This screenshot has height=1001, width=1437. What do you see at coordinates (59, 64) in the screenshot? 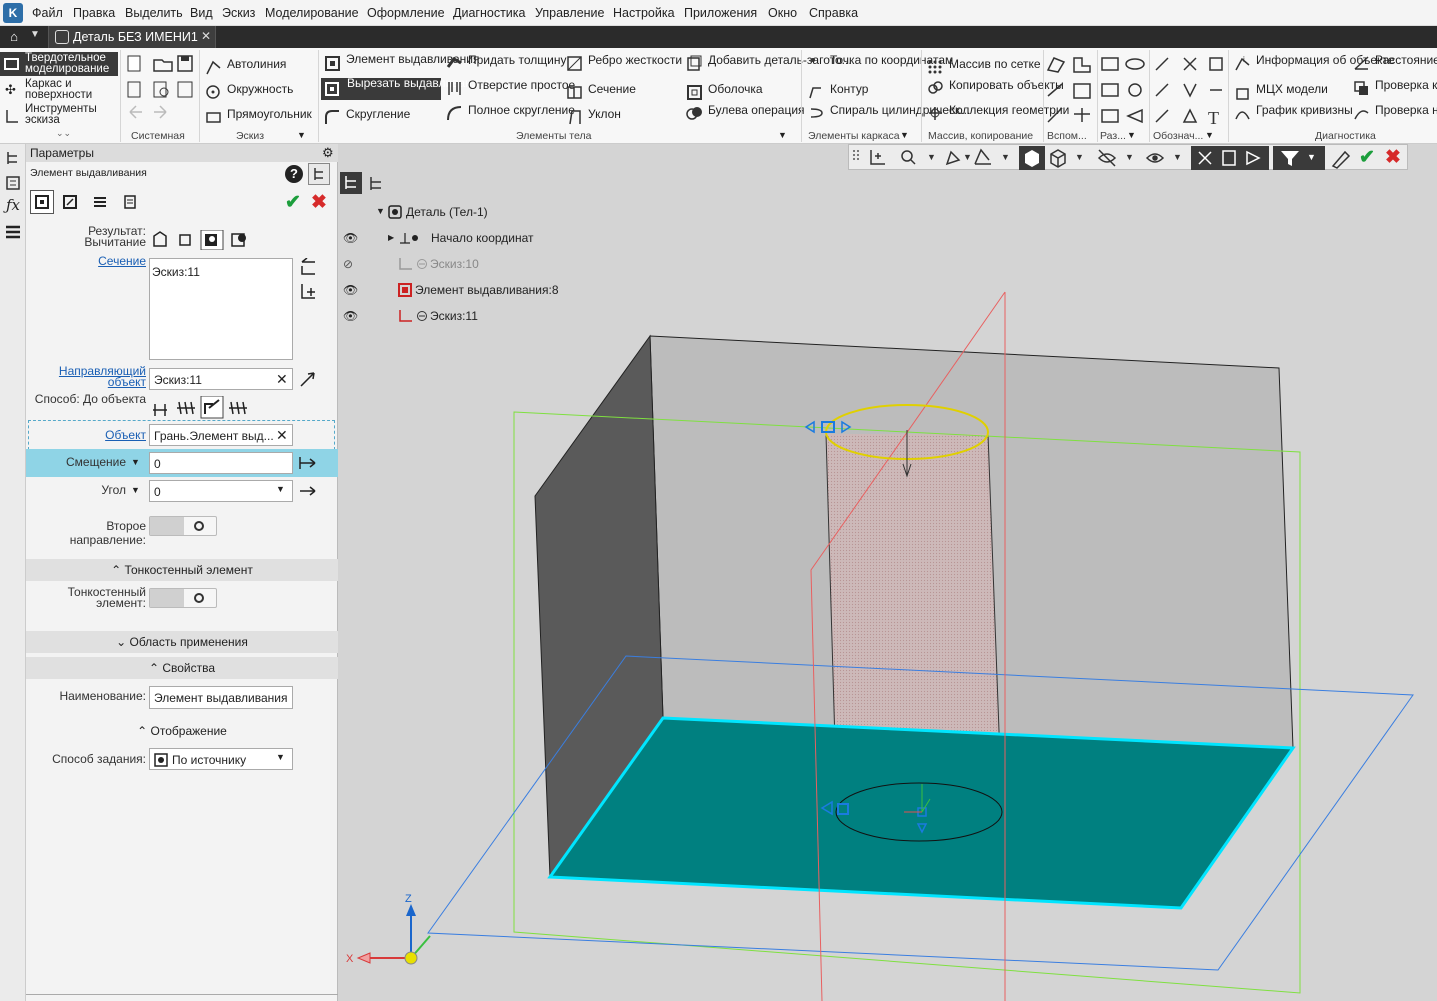
I see `mode-solid-modeling: Твердотельное моделирование` at bounding box center [59, 64].